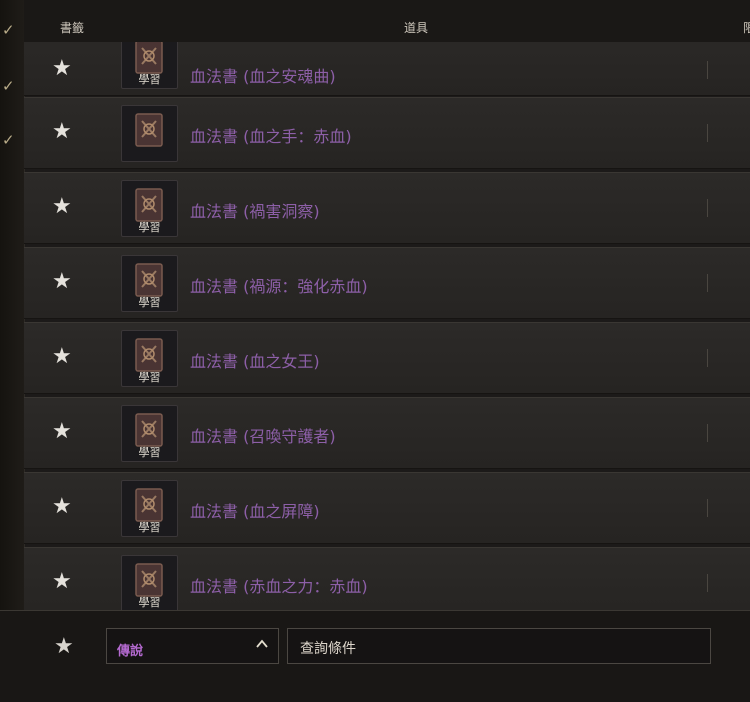  Describe the element at coordinates (746, 28) in the screenshot. I see `header-limit: 限` at that location.